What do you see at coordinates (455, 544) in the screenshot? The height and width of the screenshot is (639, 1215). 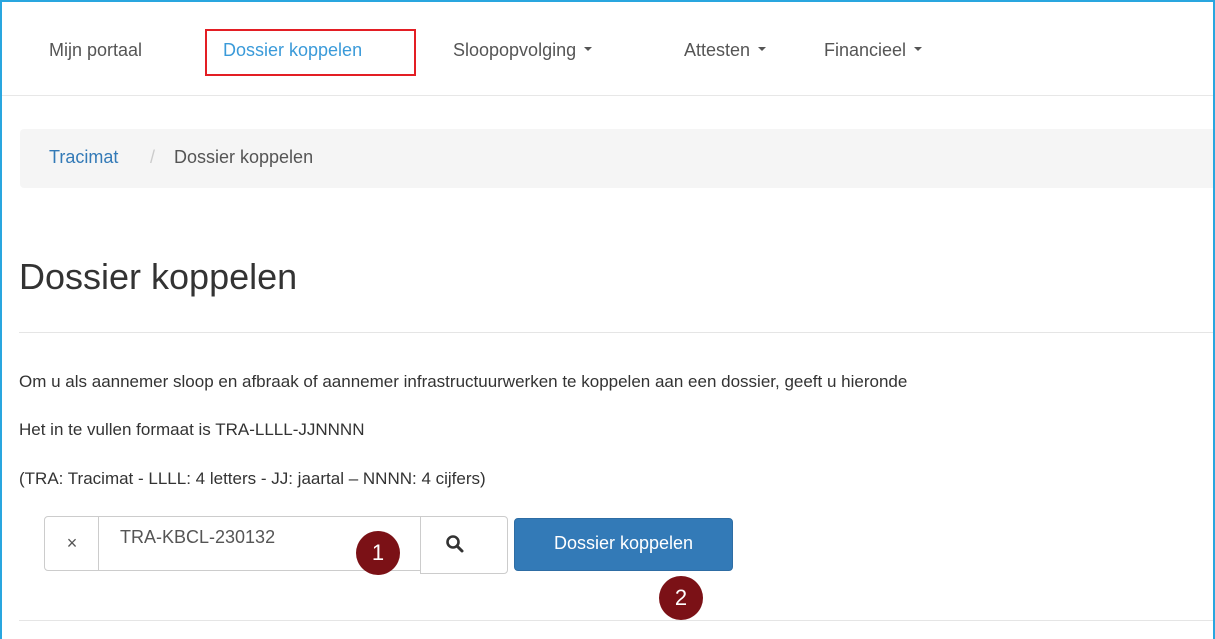 I see `search-icon` at bounding box center [455, 544].